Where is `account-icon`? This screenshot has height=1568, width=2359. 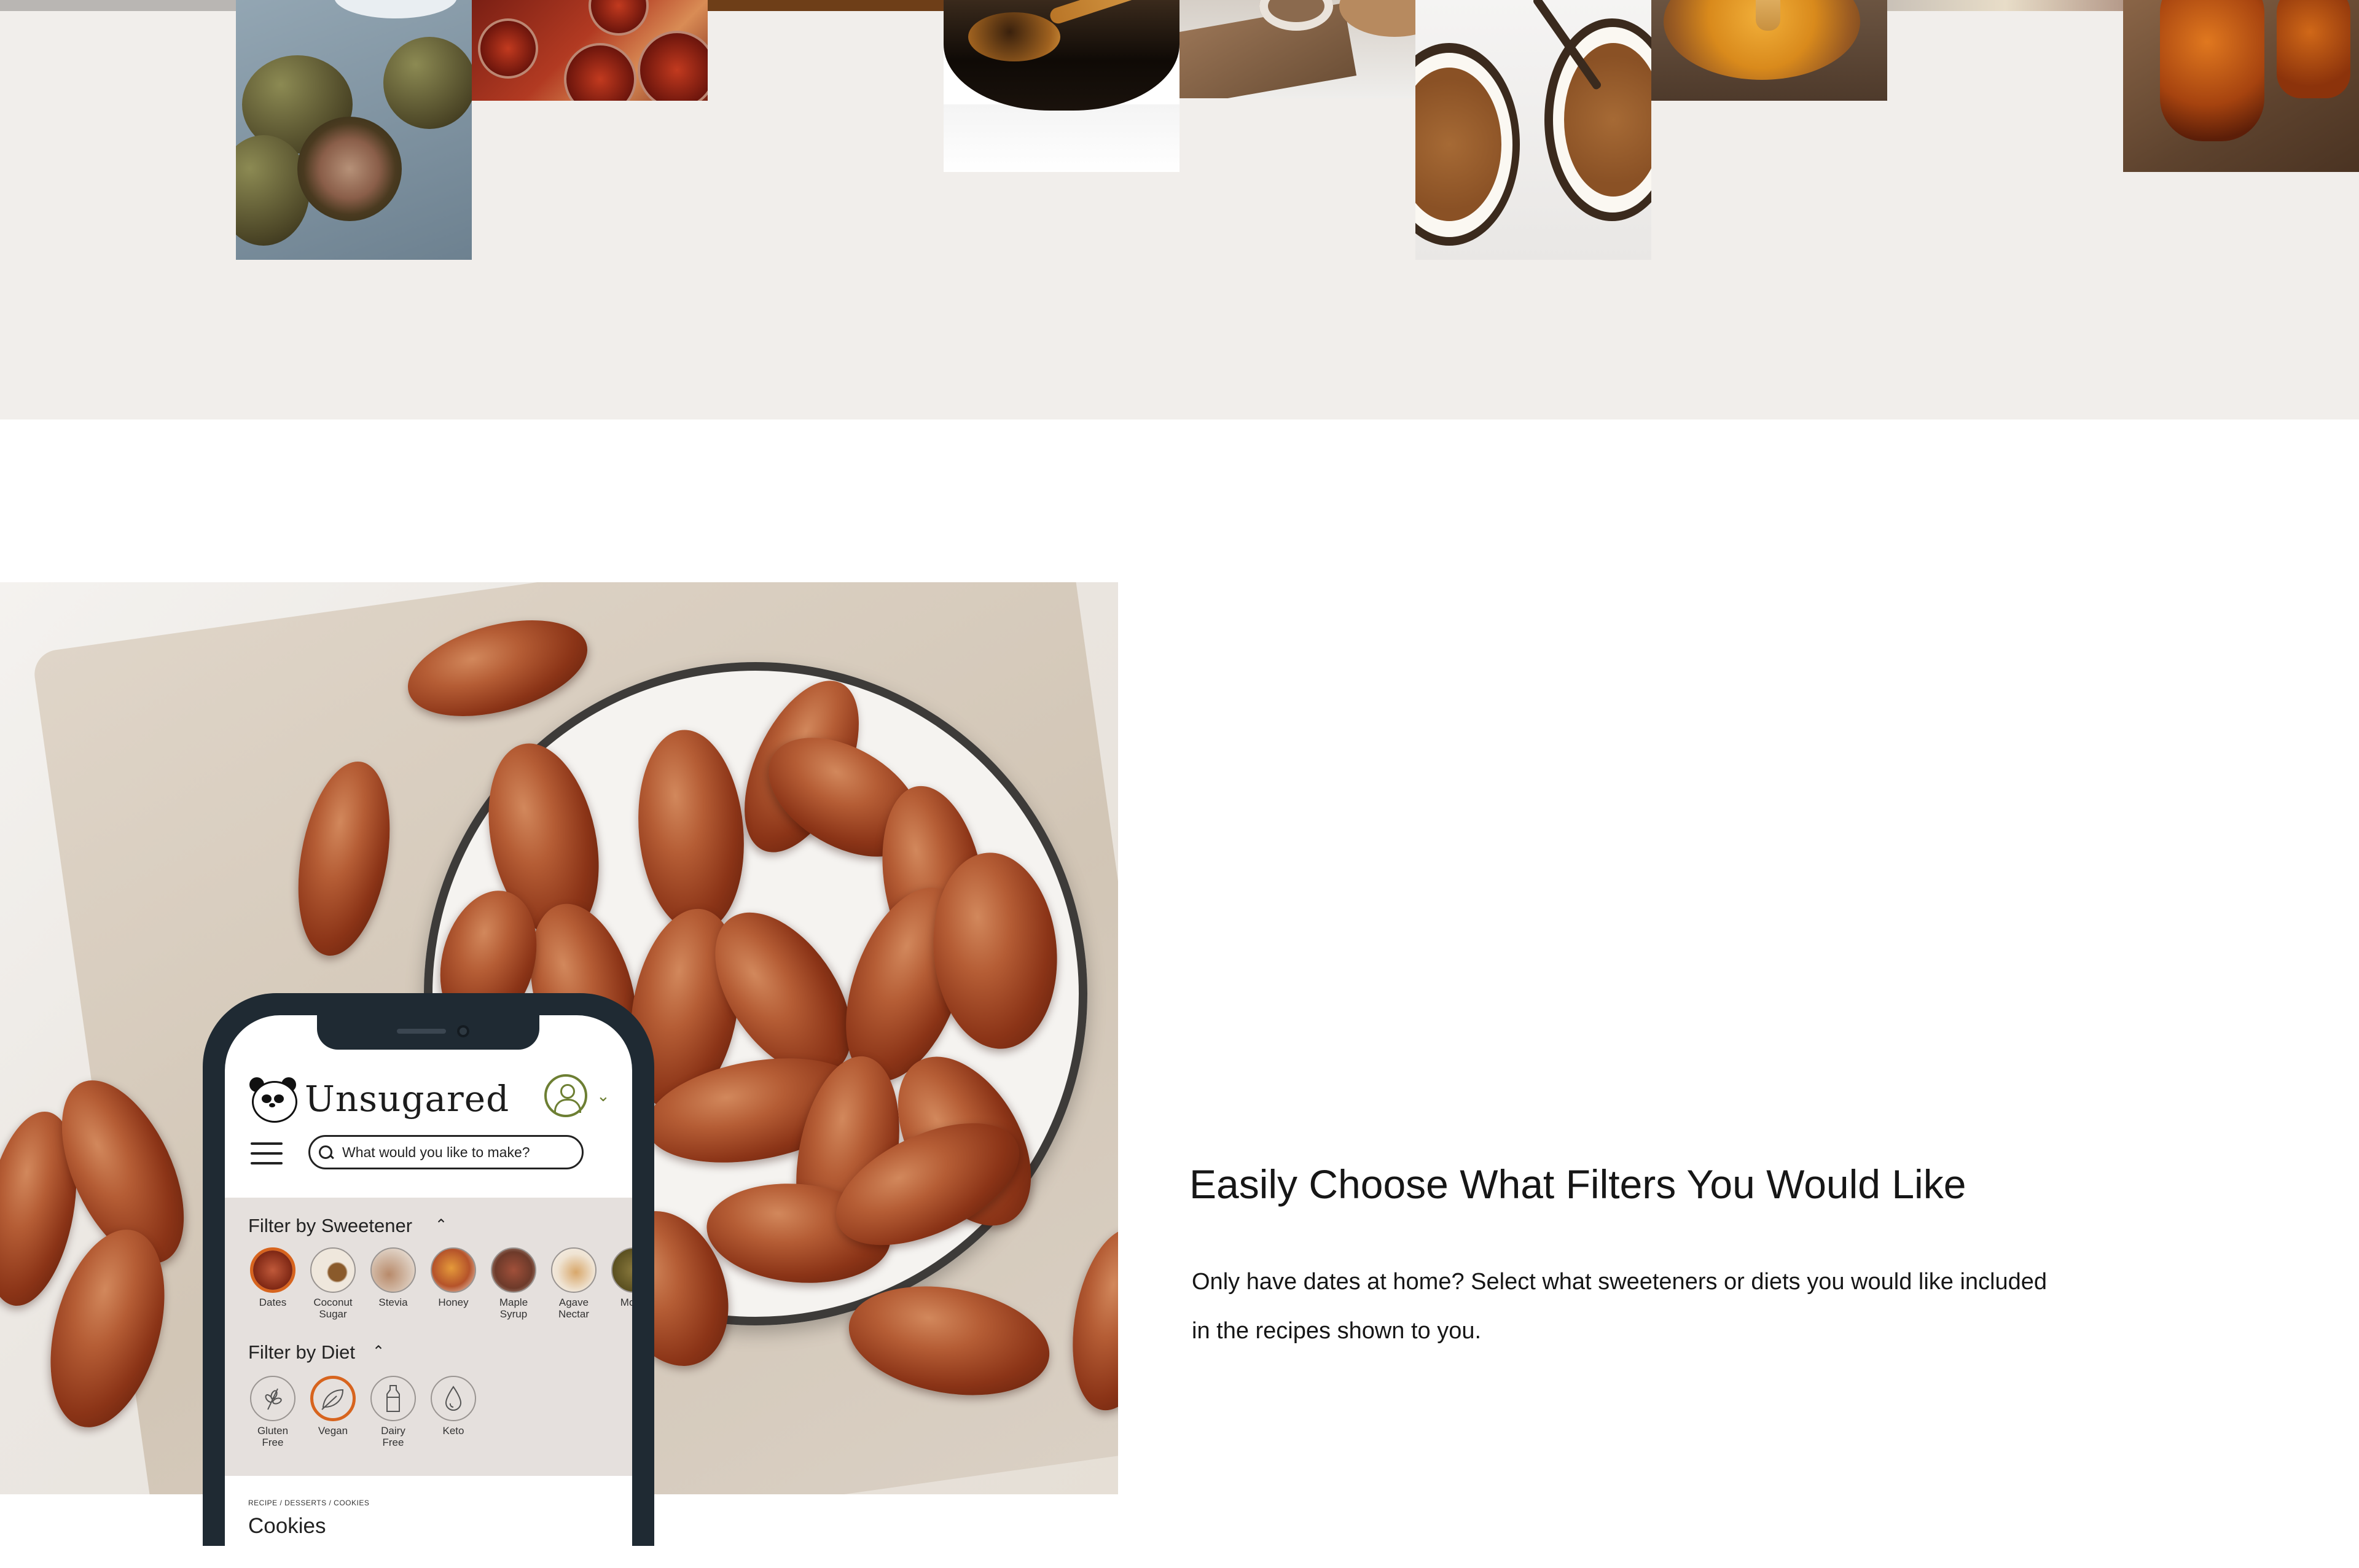 account-icon is located at coordinates (565, 1095).